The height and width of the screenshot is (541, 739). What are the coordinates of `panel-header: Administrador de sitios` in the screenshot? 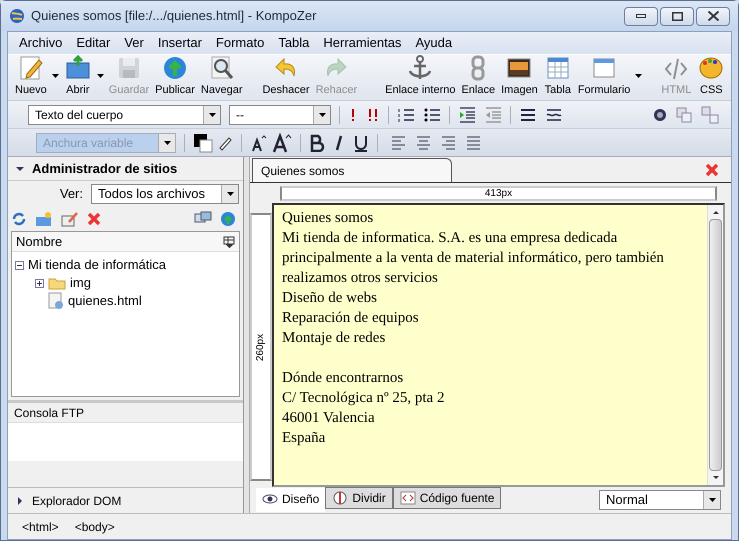 It's located at (125, 169).